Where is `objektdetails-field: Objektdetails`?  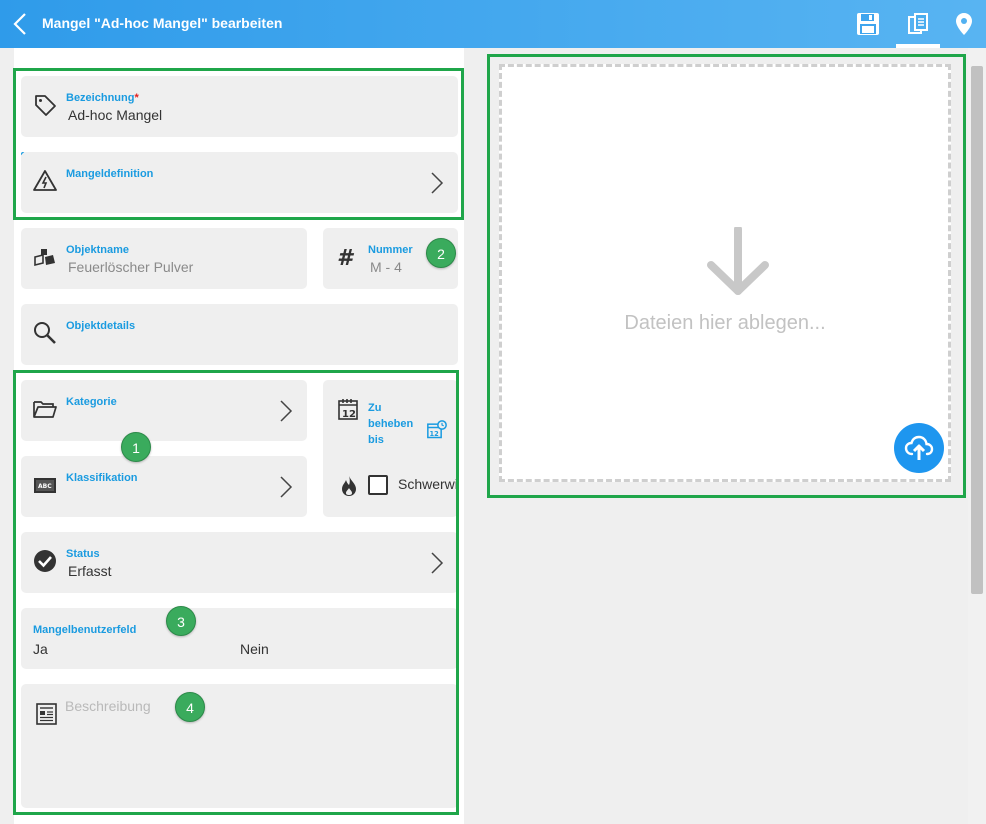
objektdetails-field: Objektdetails is located at coordinates (239, 334).